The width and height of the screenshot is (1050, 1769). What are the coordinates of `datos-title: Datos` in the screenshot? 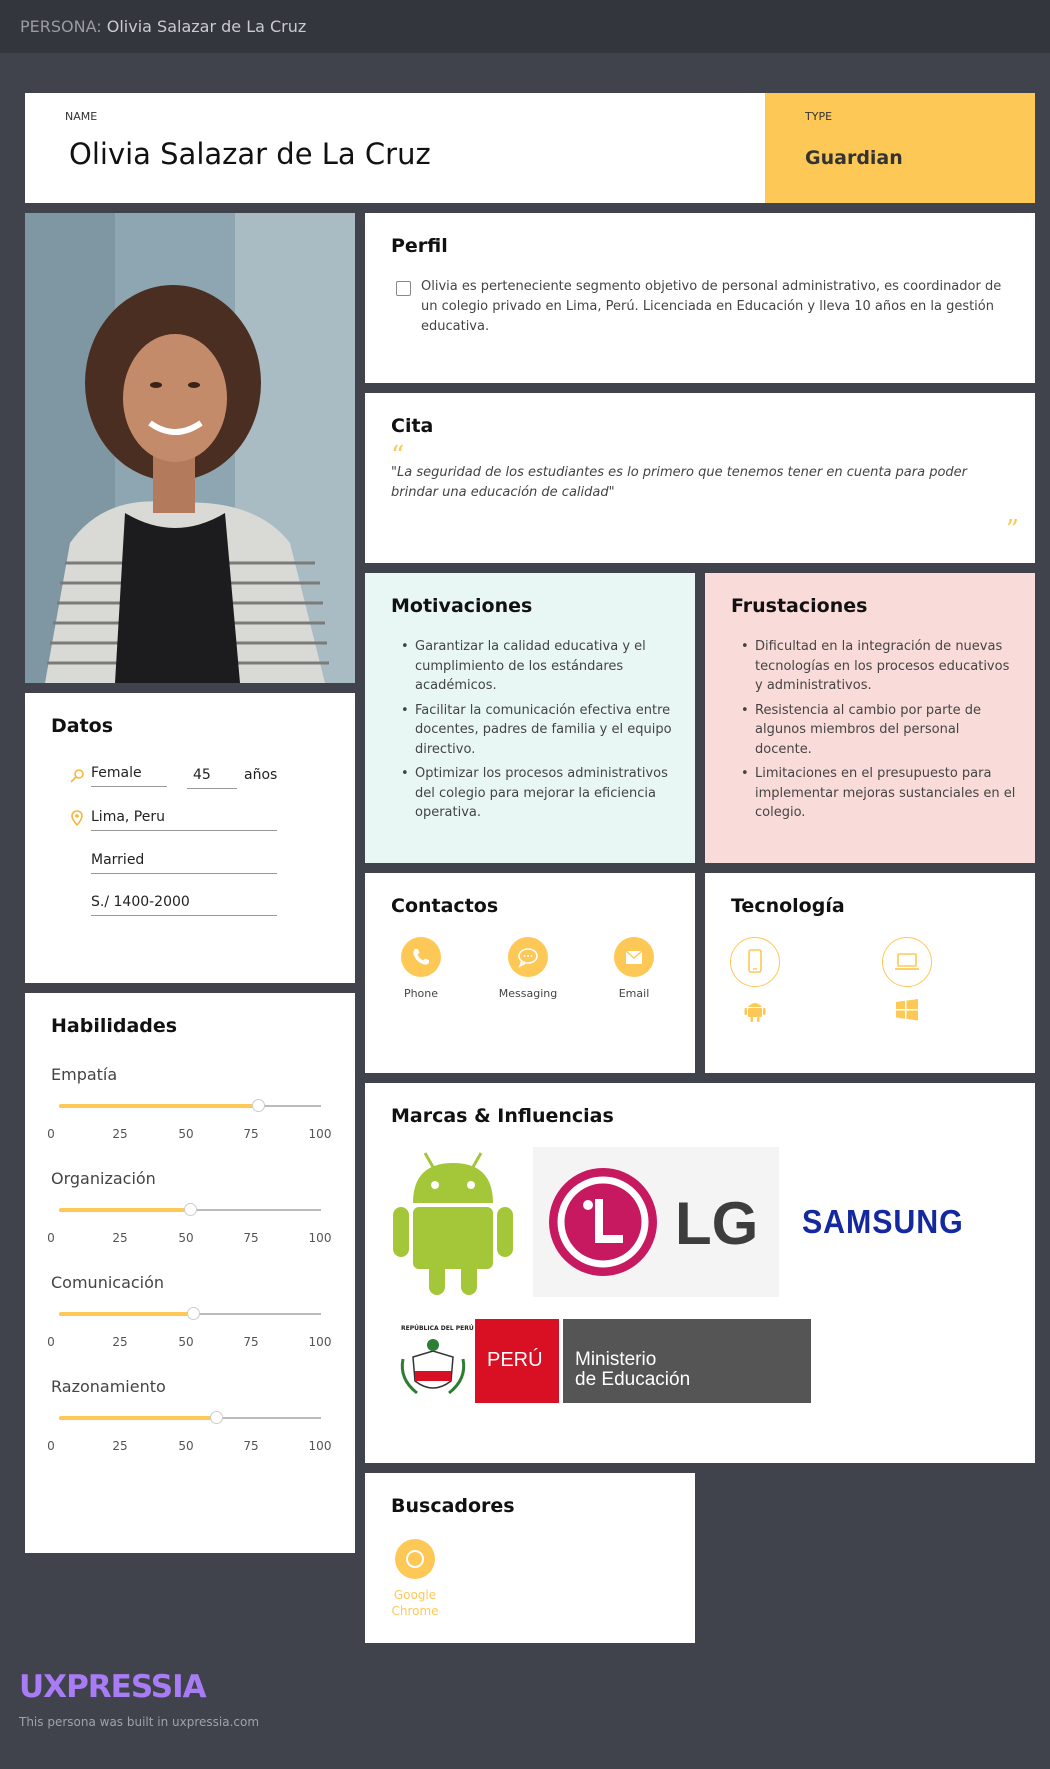 It's located at (82, 726).